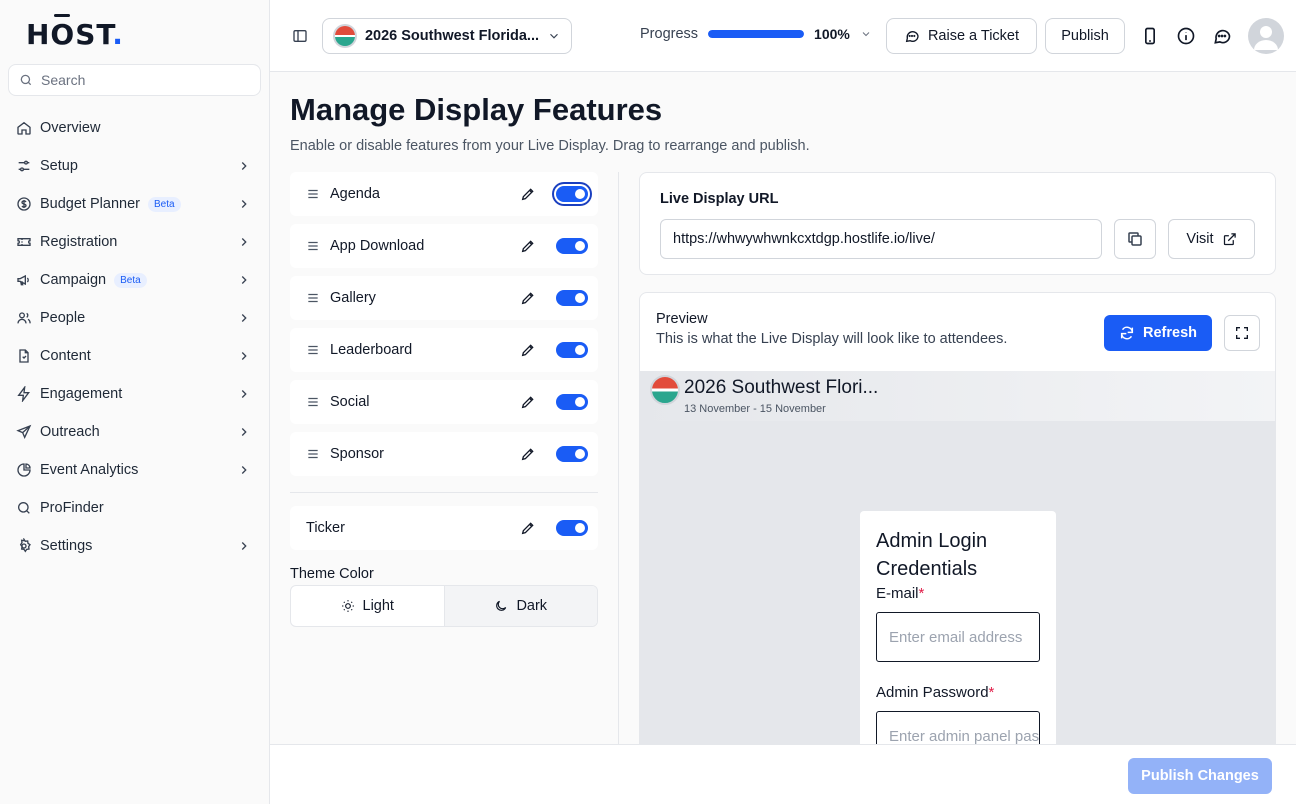 Image resolution: width=1296 pixels, height=804 pixels. What do you see at coordinates (134, 394) in the screenshot?
I see `sidebar-item-engagement: Engagement` at bounding box center [134, 394].